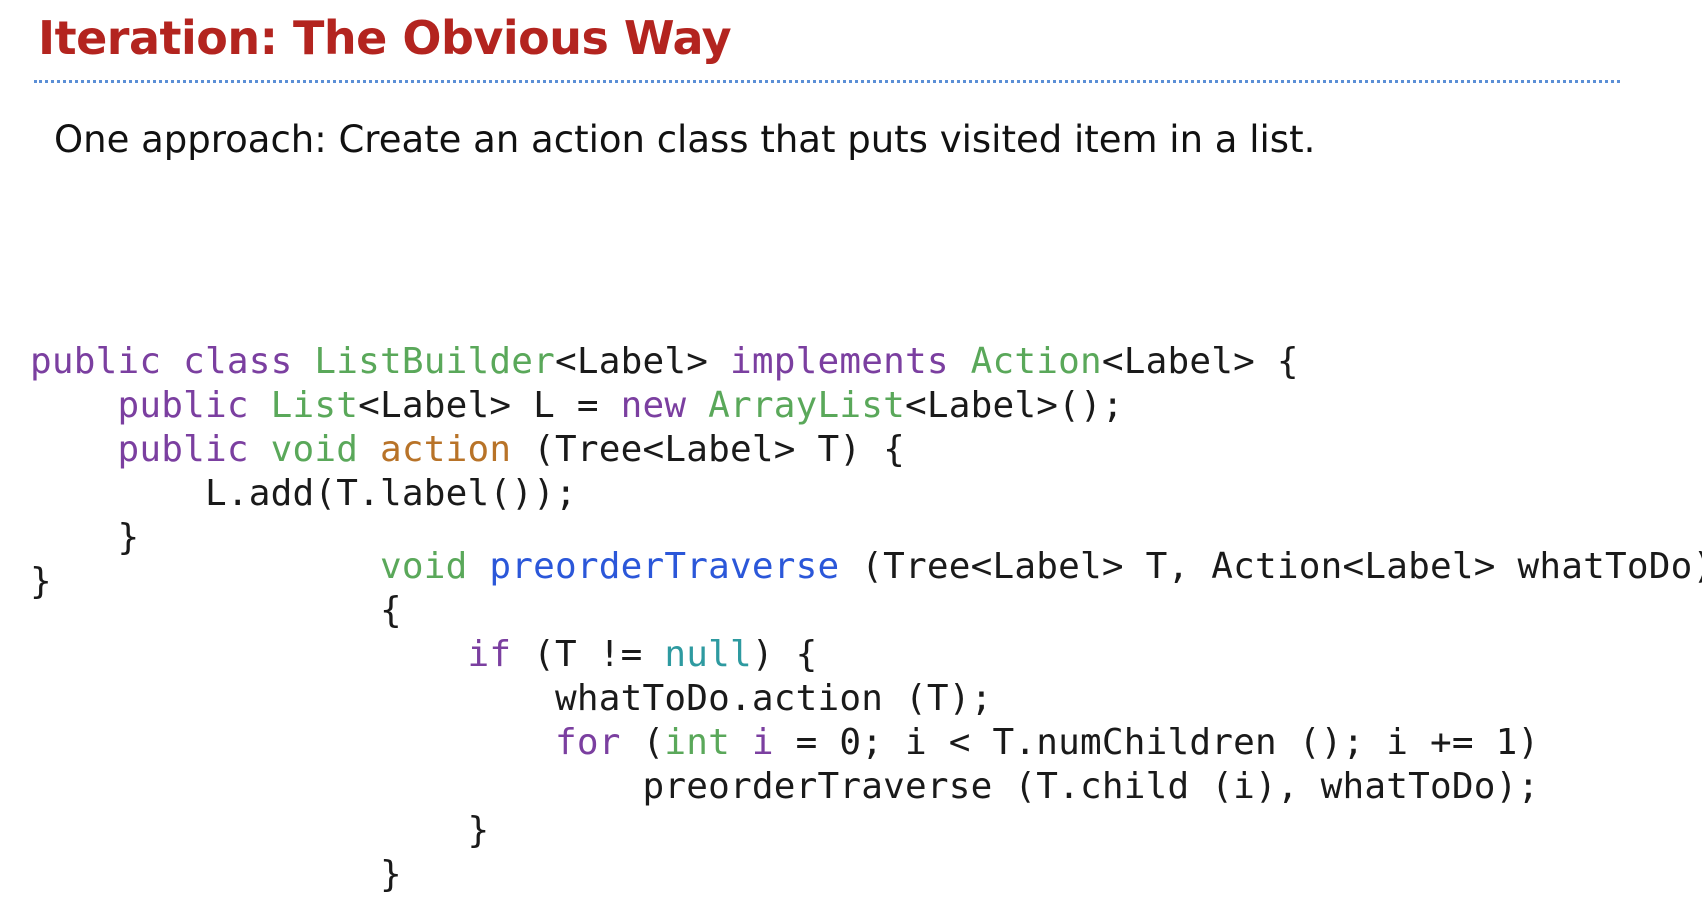 This screenshot has width=1702, height=922. I want to click on code-token: (, so click(642, 742).